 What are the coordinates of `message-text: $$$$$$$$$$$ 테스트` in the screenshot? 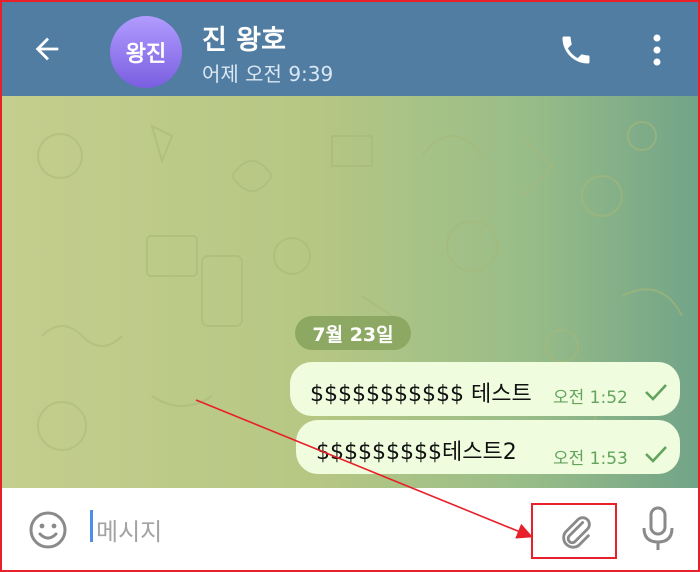 It's located at (421, 394).